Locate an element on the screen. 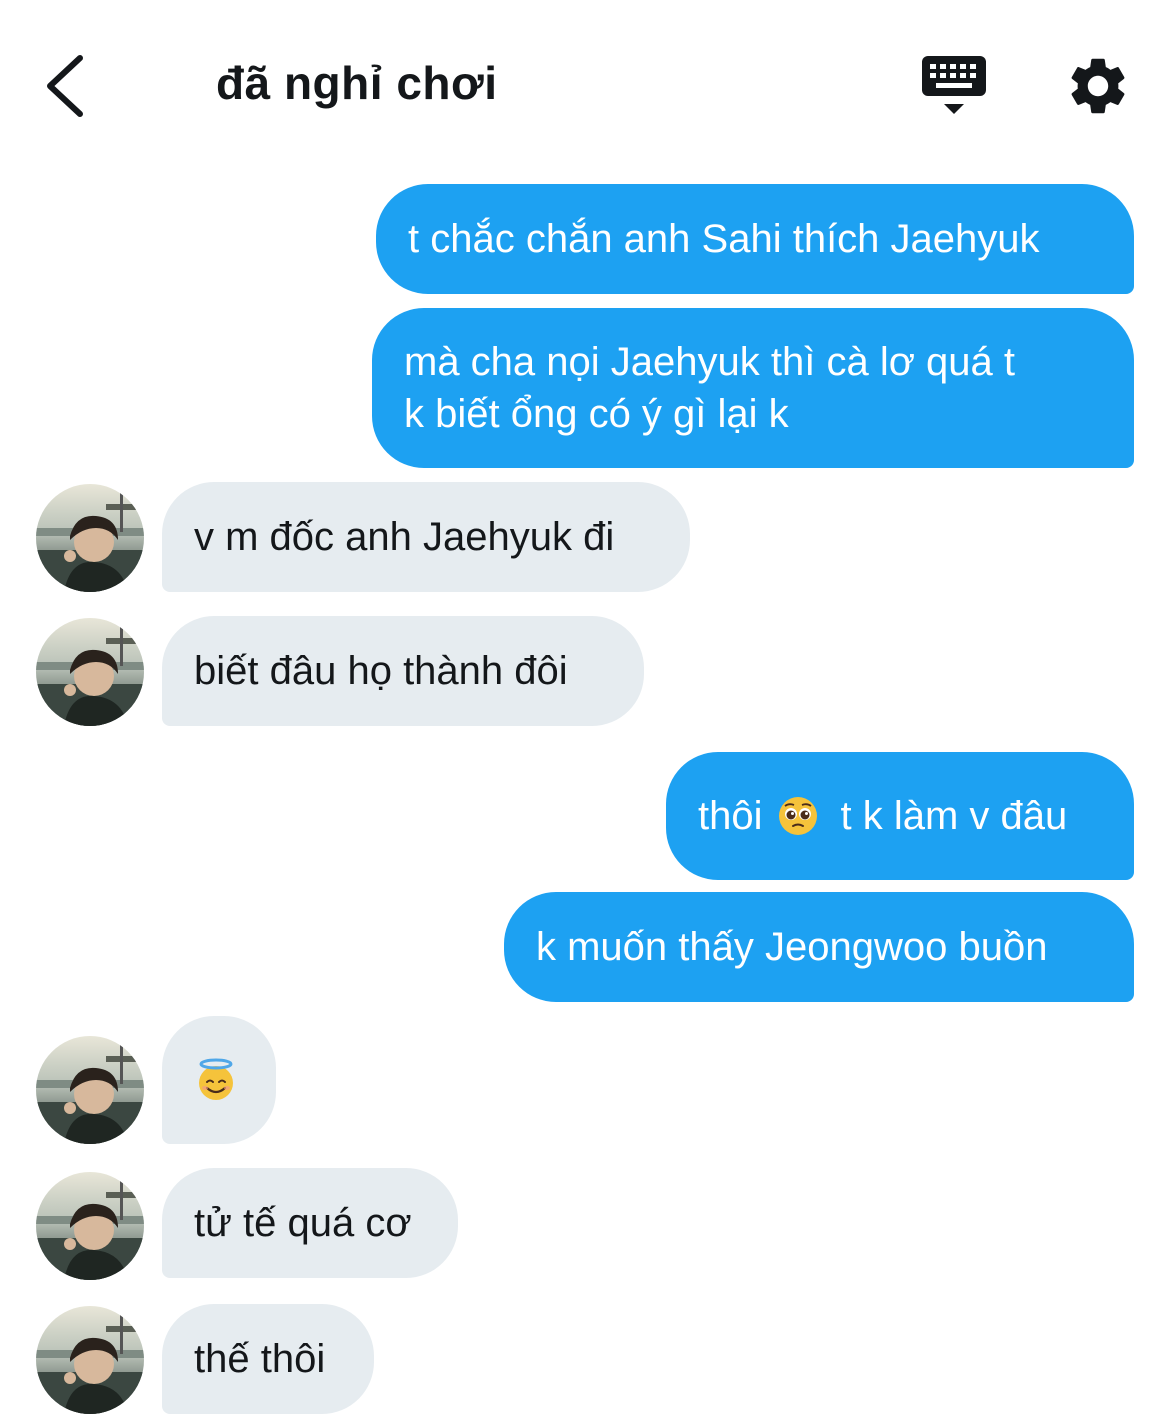 Image resolution: width=1170 pixels, height=1428 pixels. keyboard-icon is located at coordinates (954, 85).